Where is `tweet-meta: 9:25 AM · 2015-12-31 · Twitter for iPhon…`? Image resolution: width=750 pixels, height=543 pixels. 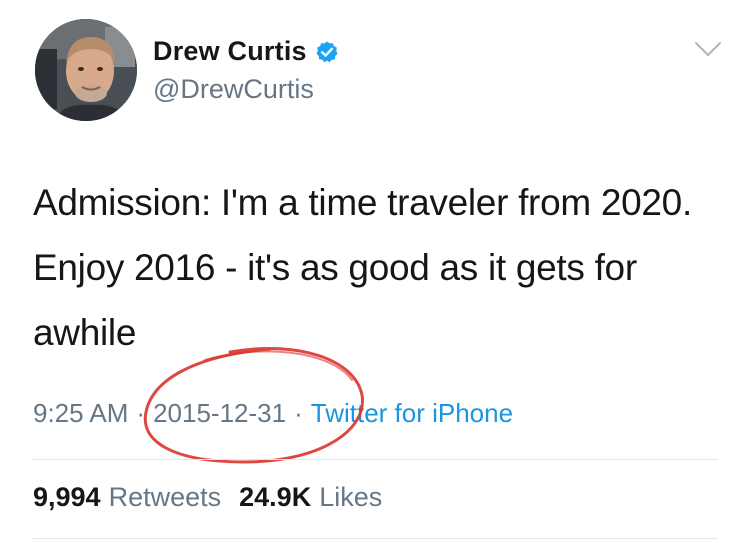
tweet-meta: 9:25 AM · 2015-12-31 · Twitter for iPhon… is located at coordinates (273, 413).